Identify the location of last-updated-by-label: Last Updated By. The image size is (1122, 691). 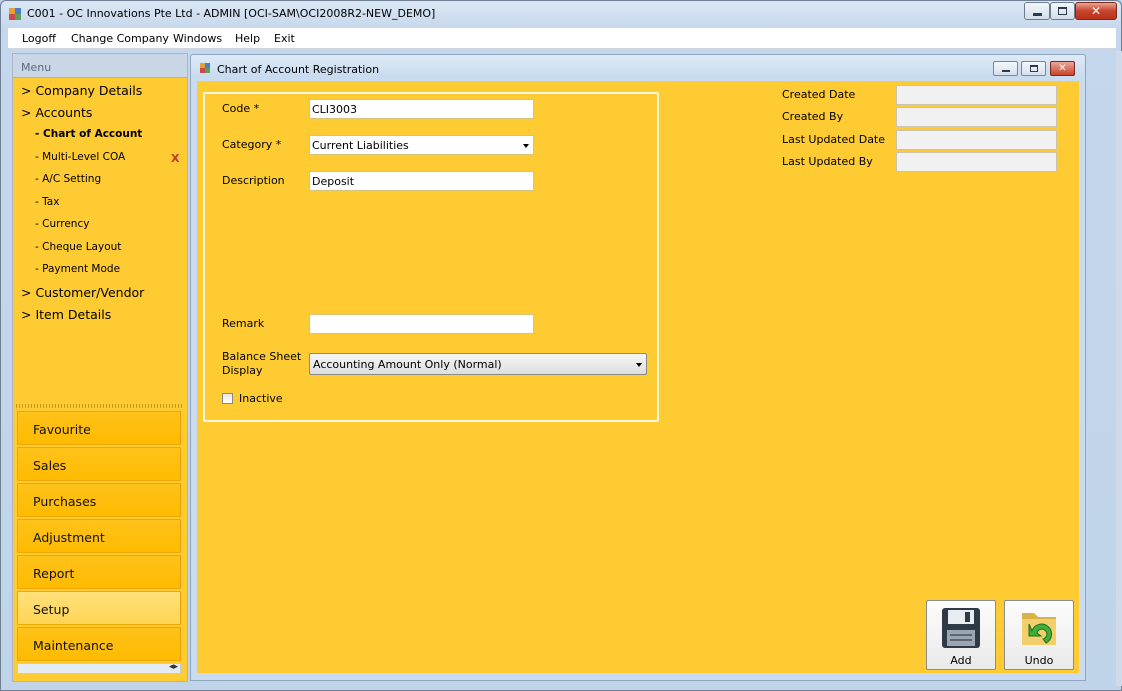
(827, 161).